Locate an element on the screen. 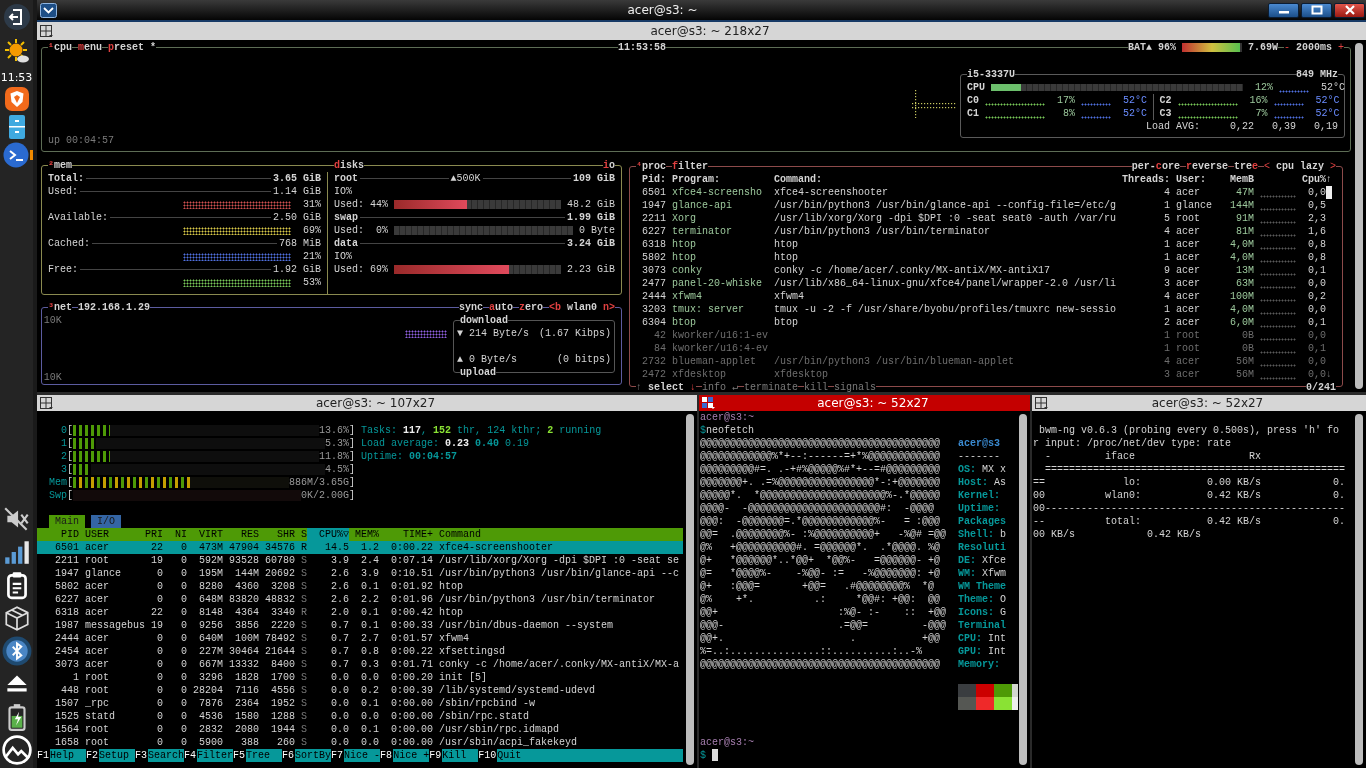 The width and height of the screenshot is (1366, 768). table-cell-text: 0.0 is located at coordinates (369, 742).